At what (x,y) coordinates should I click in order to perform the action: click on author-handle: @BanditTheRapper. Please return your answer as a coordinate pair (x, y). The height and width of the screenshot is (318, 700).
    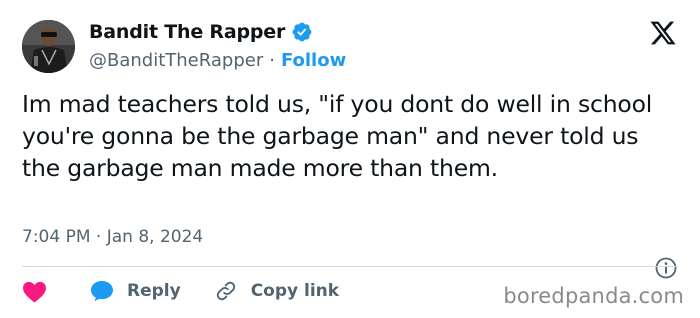
    Looking at the image, I should click on (176, 60).